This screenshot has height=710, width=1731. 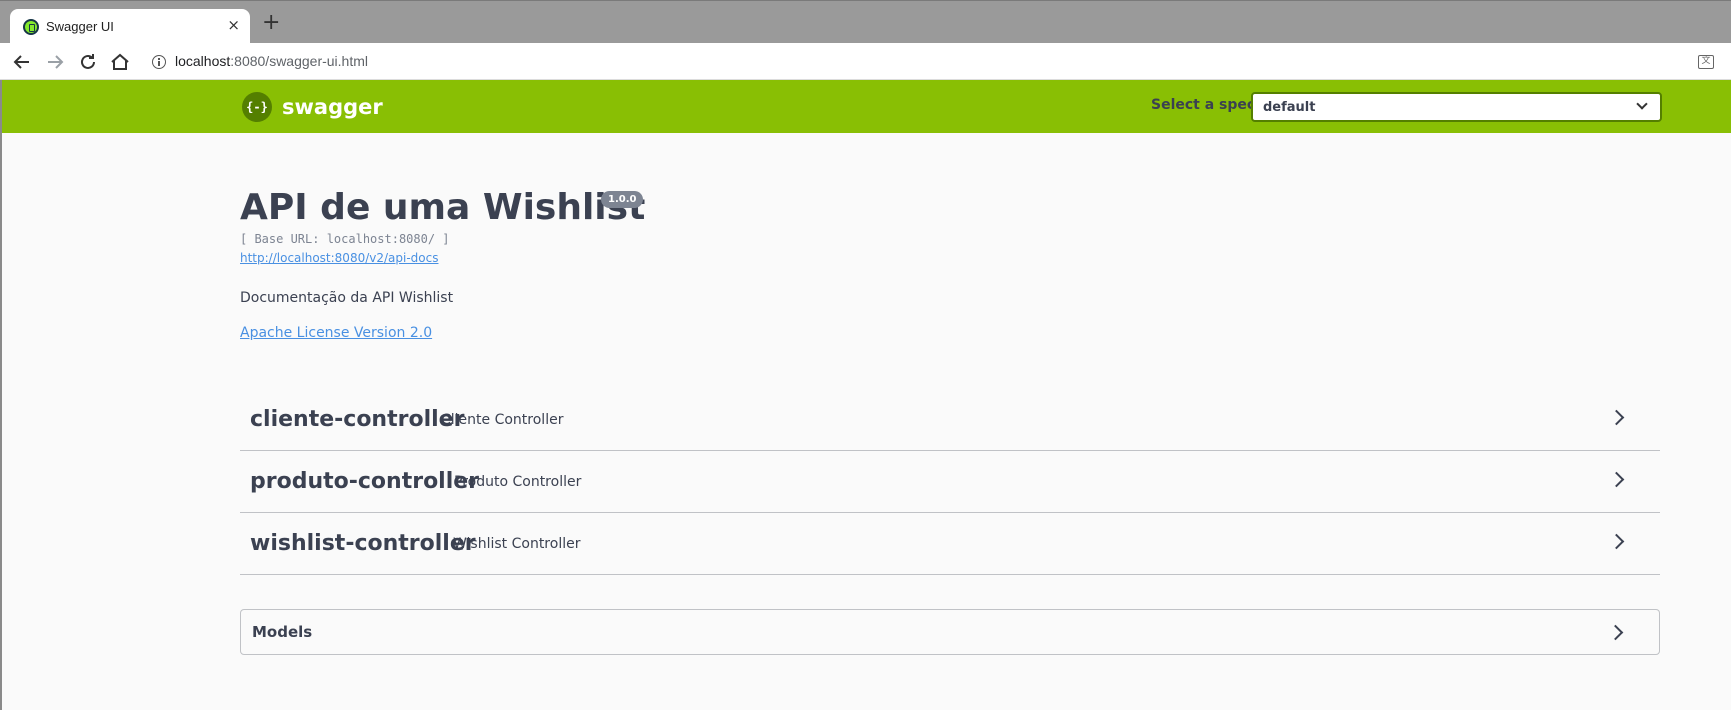 I want to click on tag-name: cliente-controller, so click(x=357, y=419).